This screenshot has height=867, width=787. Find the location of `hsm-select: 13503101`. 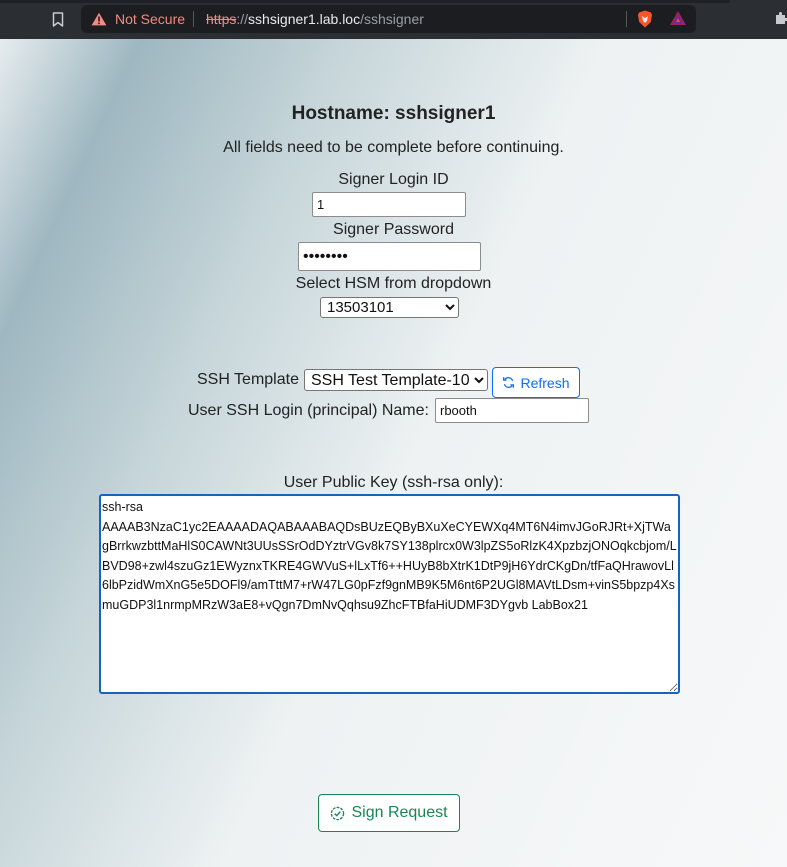

hsm-select: 13503101 is located at coordinates (389, 307).